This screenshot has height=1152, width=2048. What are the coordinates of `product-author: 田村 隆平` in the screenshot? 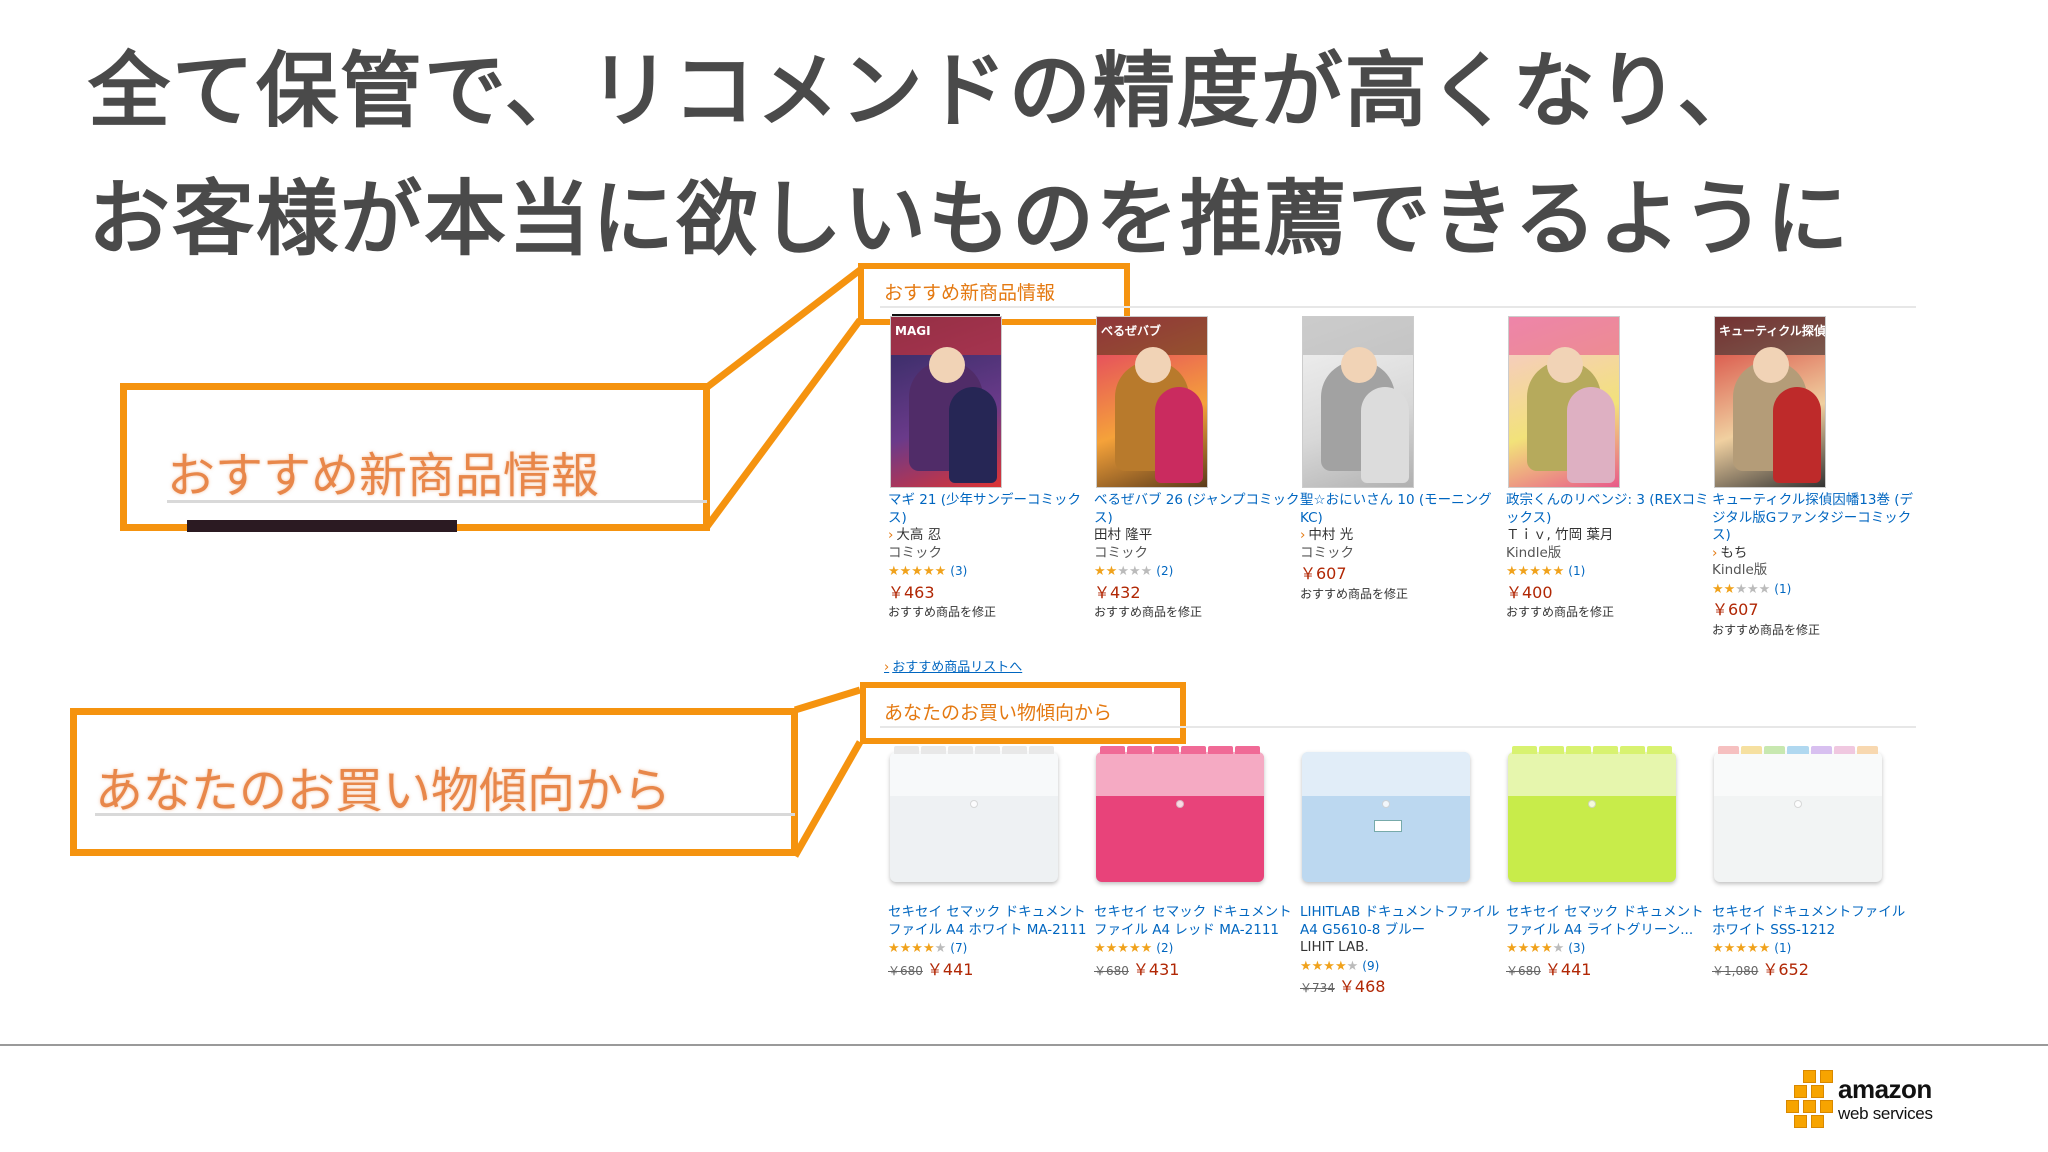 It's located at (1197, 536).